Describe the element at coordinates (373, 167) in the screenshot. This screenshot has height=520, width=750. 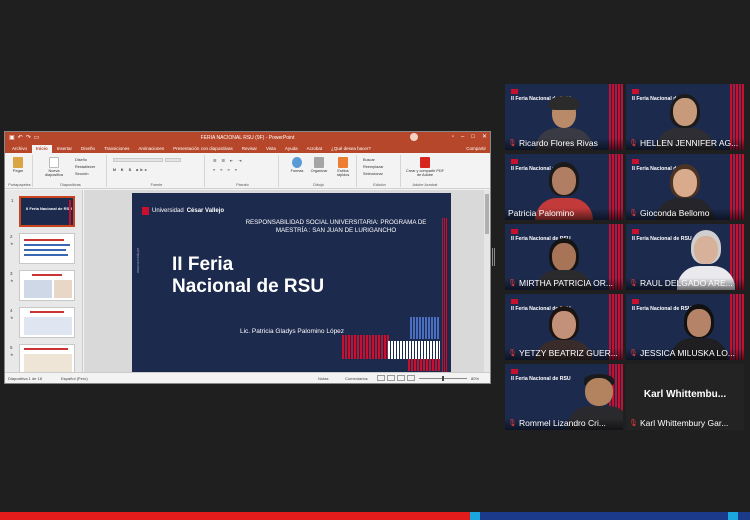
I see `replace-button: Reemplazar` at that location.